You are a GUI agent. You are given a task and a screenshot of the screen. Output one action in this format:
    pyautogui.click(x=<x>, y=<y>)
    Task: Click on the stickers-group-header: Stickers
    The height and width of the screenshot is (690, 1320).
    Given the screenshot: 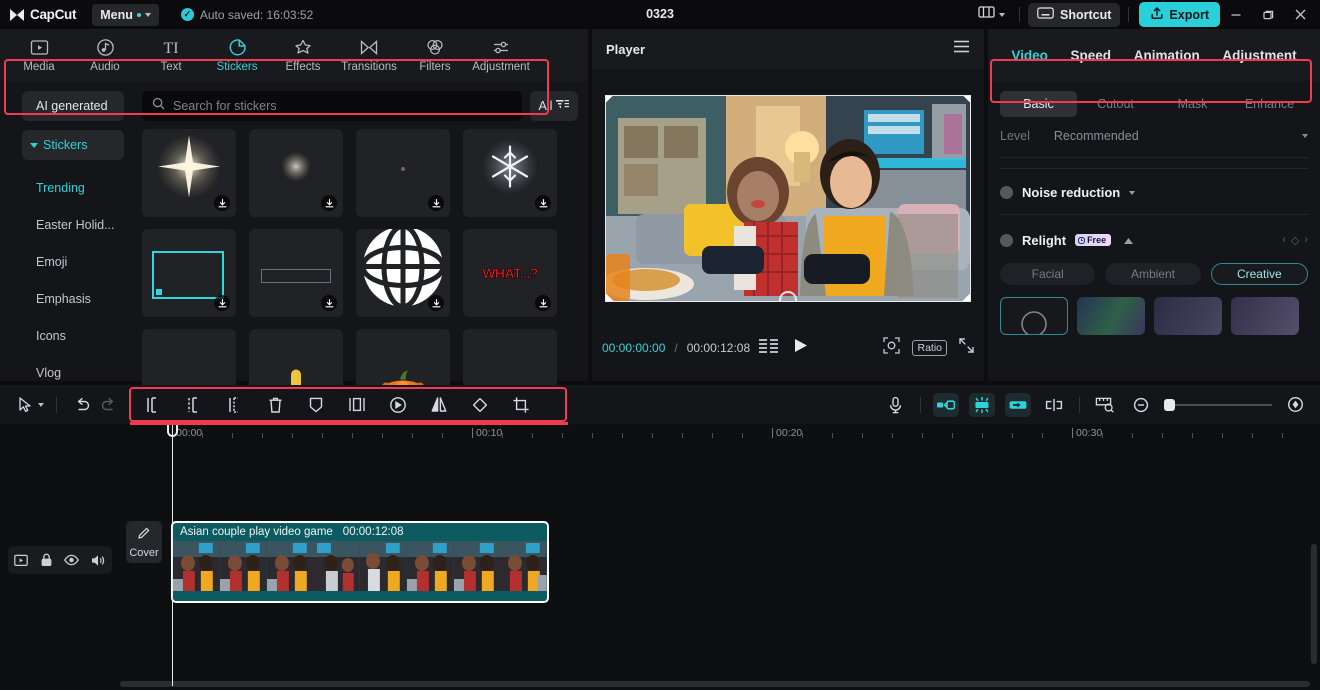 What is the action you would take?
    pyautogui.click(x=73, y=145)
    